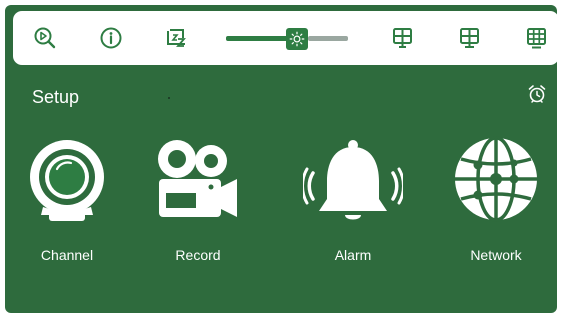 This screenshot has width=561, height=316. I want to click on brightness-slider, so click(287, 39).